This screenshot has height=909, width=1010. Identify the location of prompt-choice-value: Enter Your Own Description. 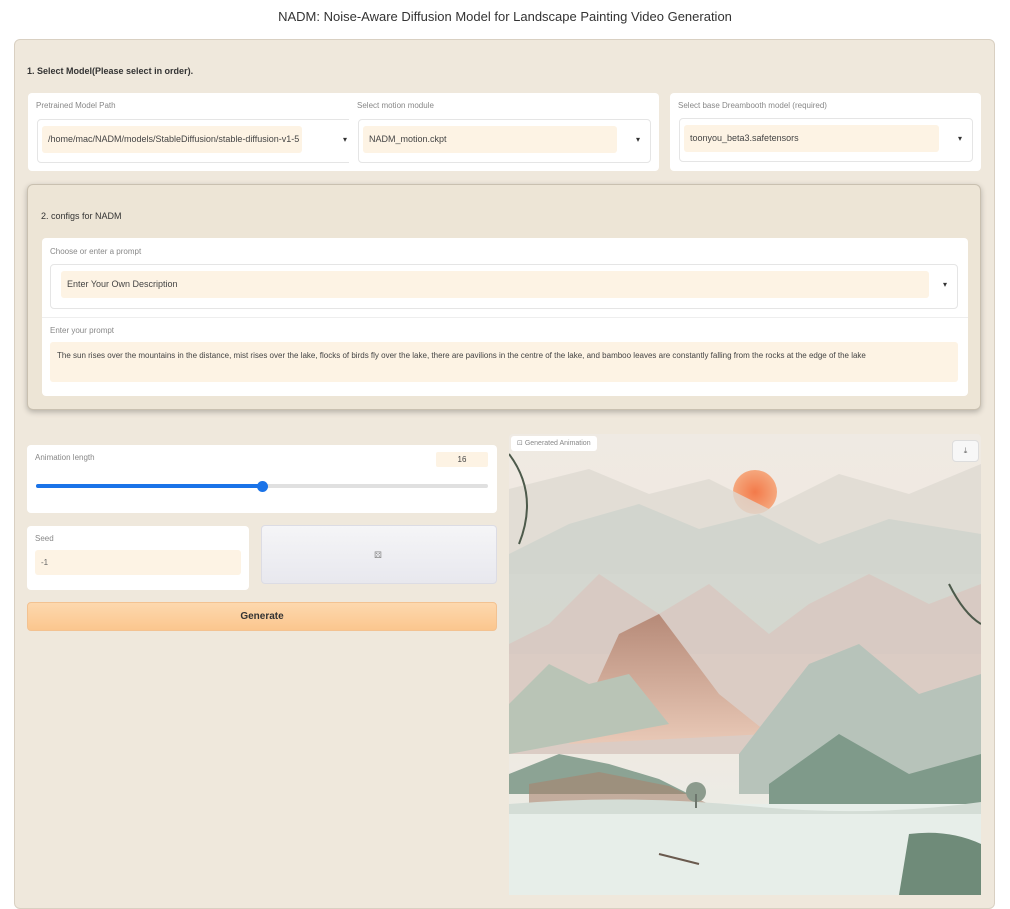
(495, 284).